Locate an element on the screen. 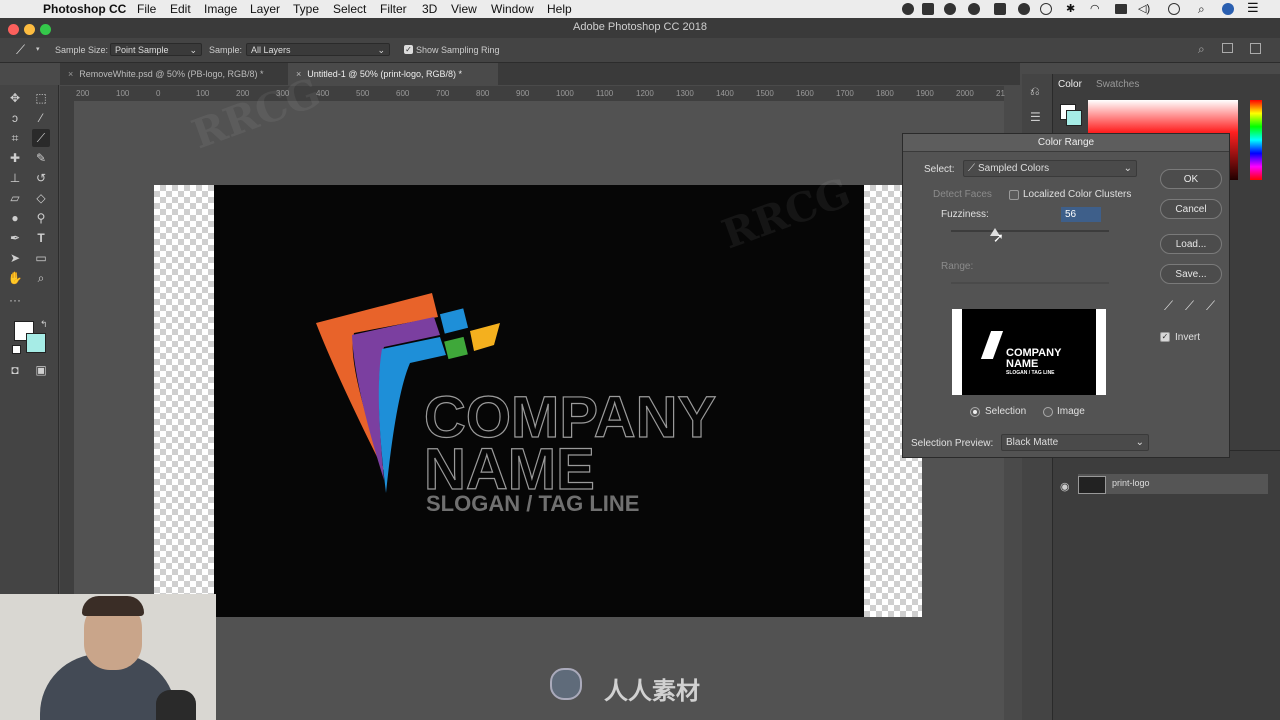 The width and height of the screenshot is (1280, 720). hand-tool-icon: ✋ is located at coordinates (15, 278).